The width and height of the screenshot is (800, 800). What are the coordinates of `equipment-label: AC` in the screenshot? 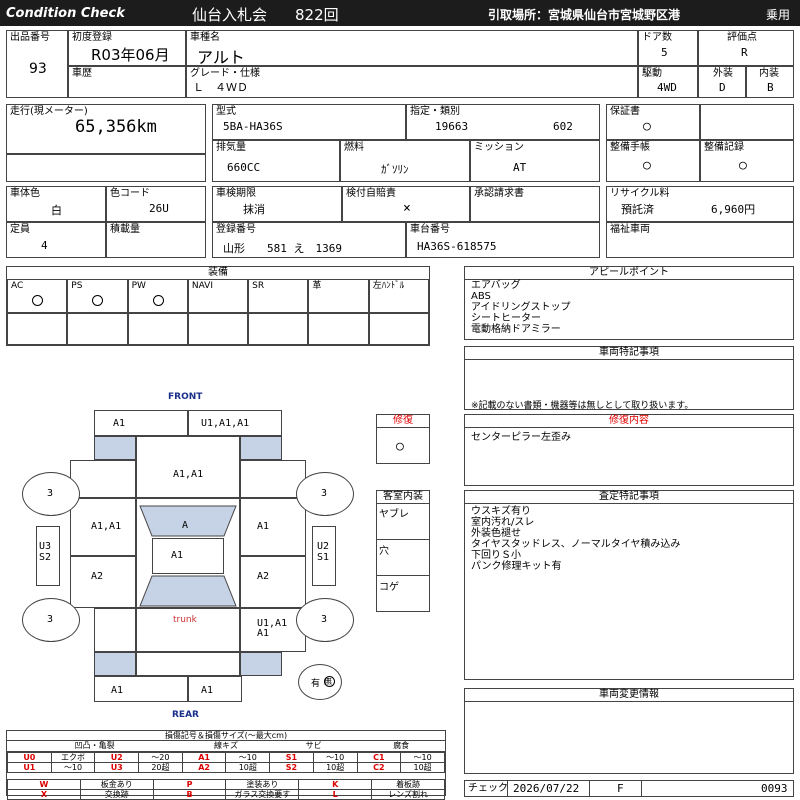 It's located at (17, 286).